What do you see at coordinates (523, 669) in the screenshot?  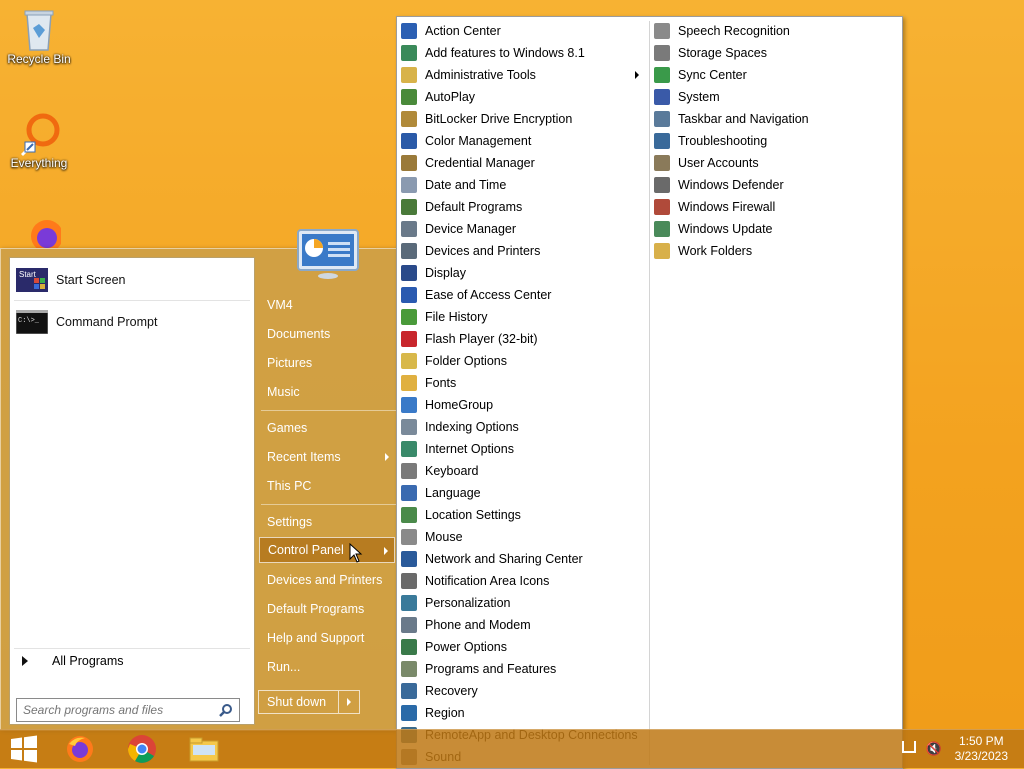 I see `cp-item-programs-and-features: Programs and Features` at bounding box center [523, 669].